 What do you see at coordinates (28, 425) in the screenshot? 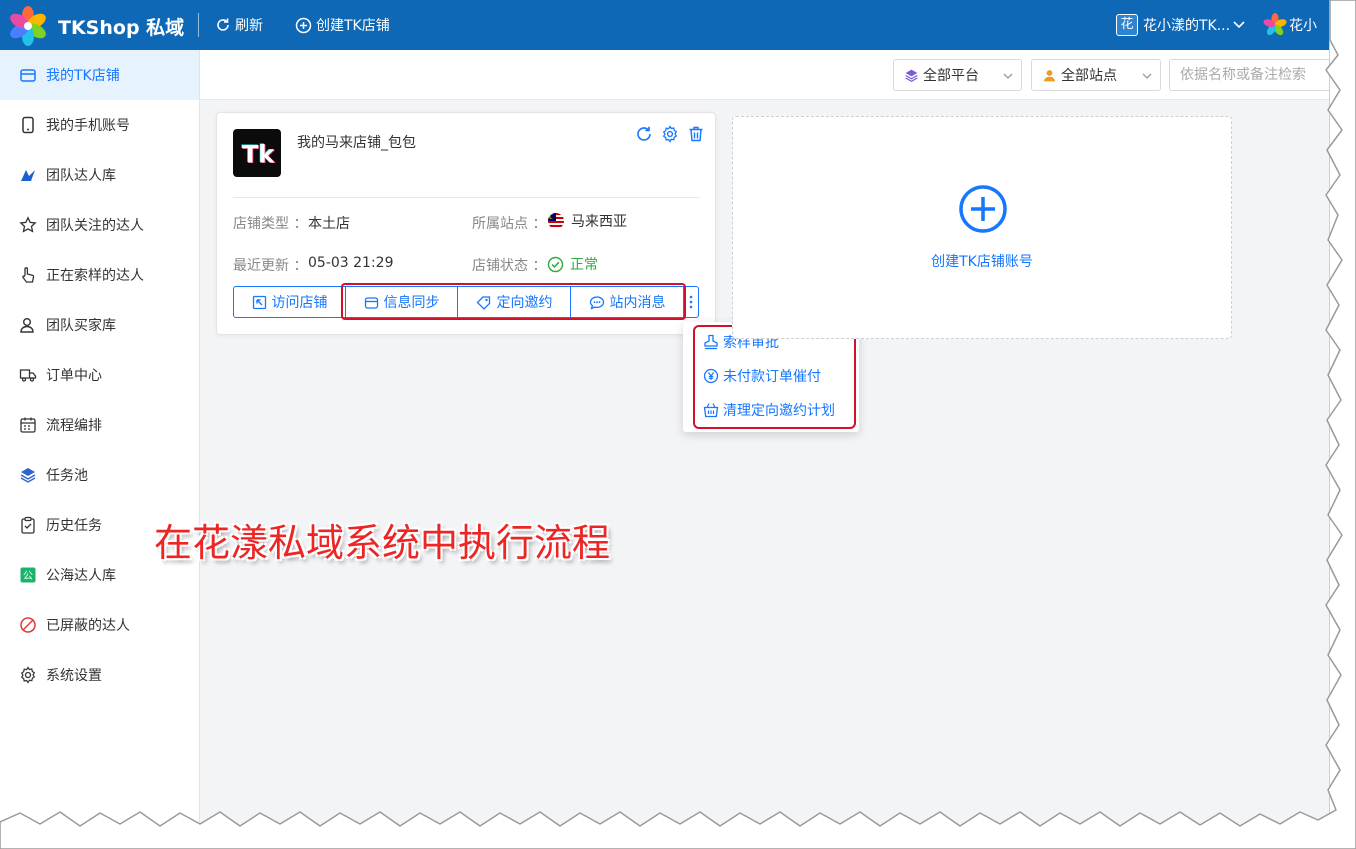
I see `calendar-icon` at bounding box center [28, 425].